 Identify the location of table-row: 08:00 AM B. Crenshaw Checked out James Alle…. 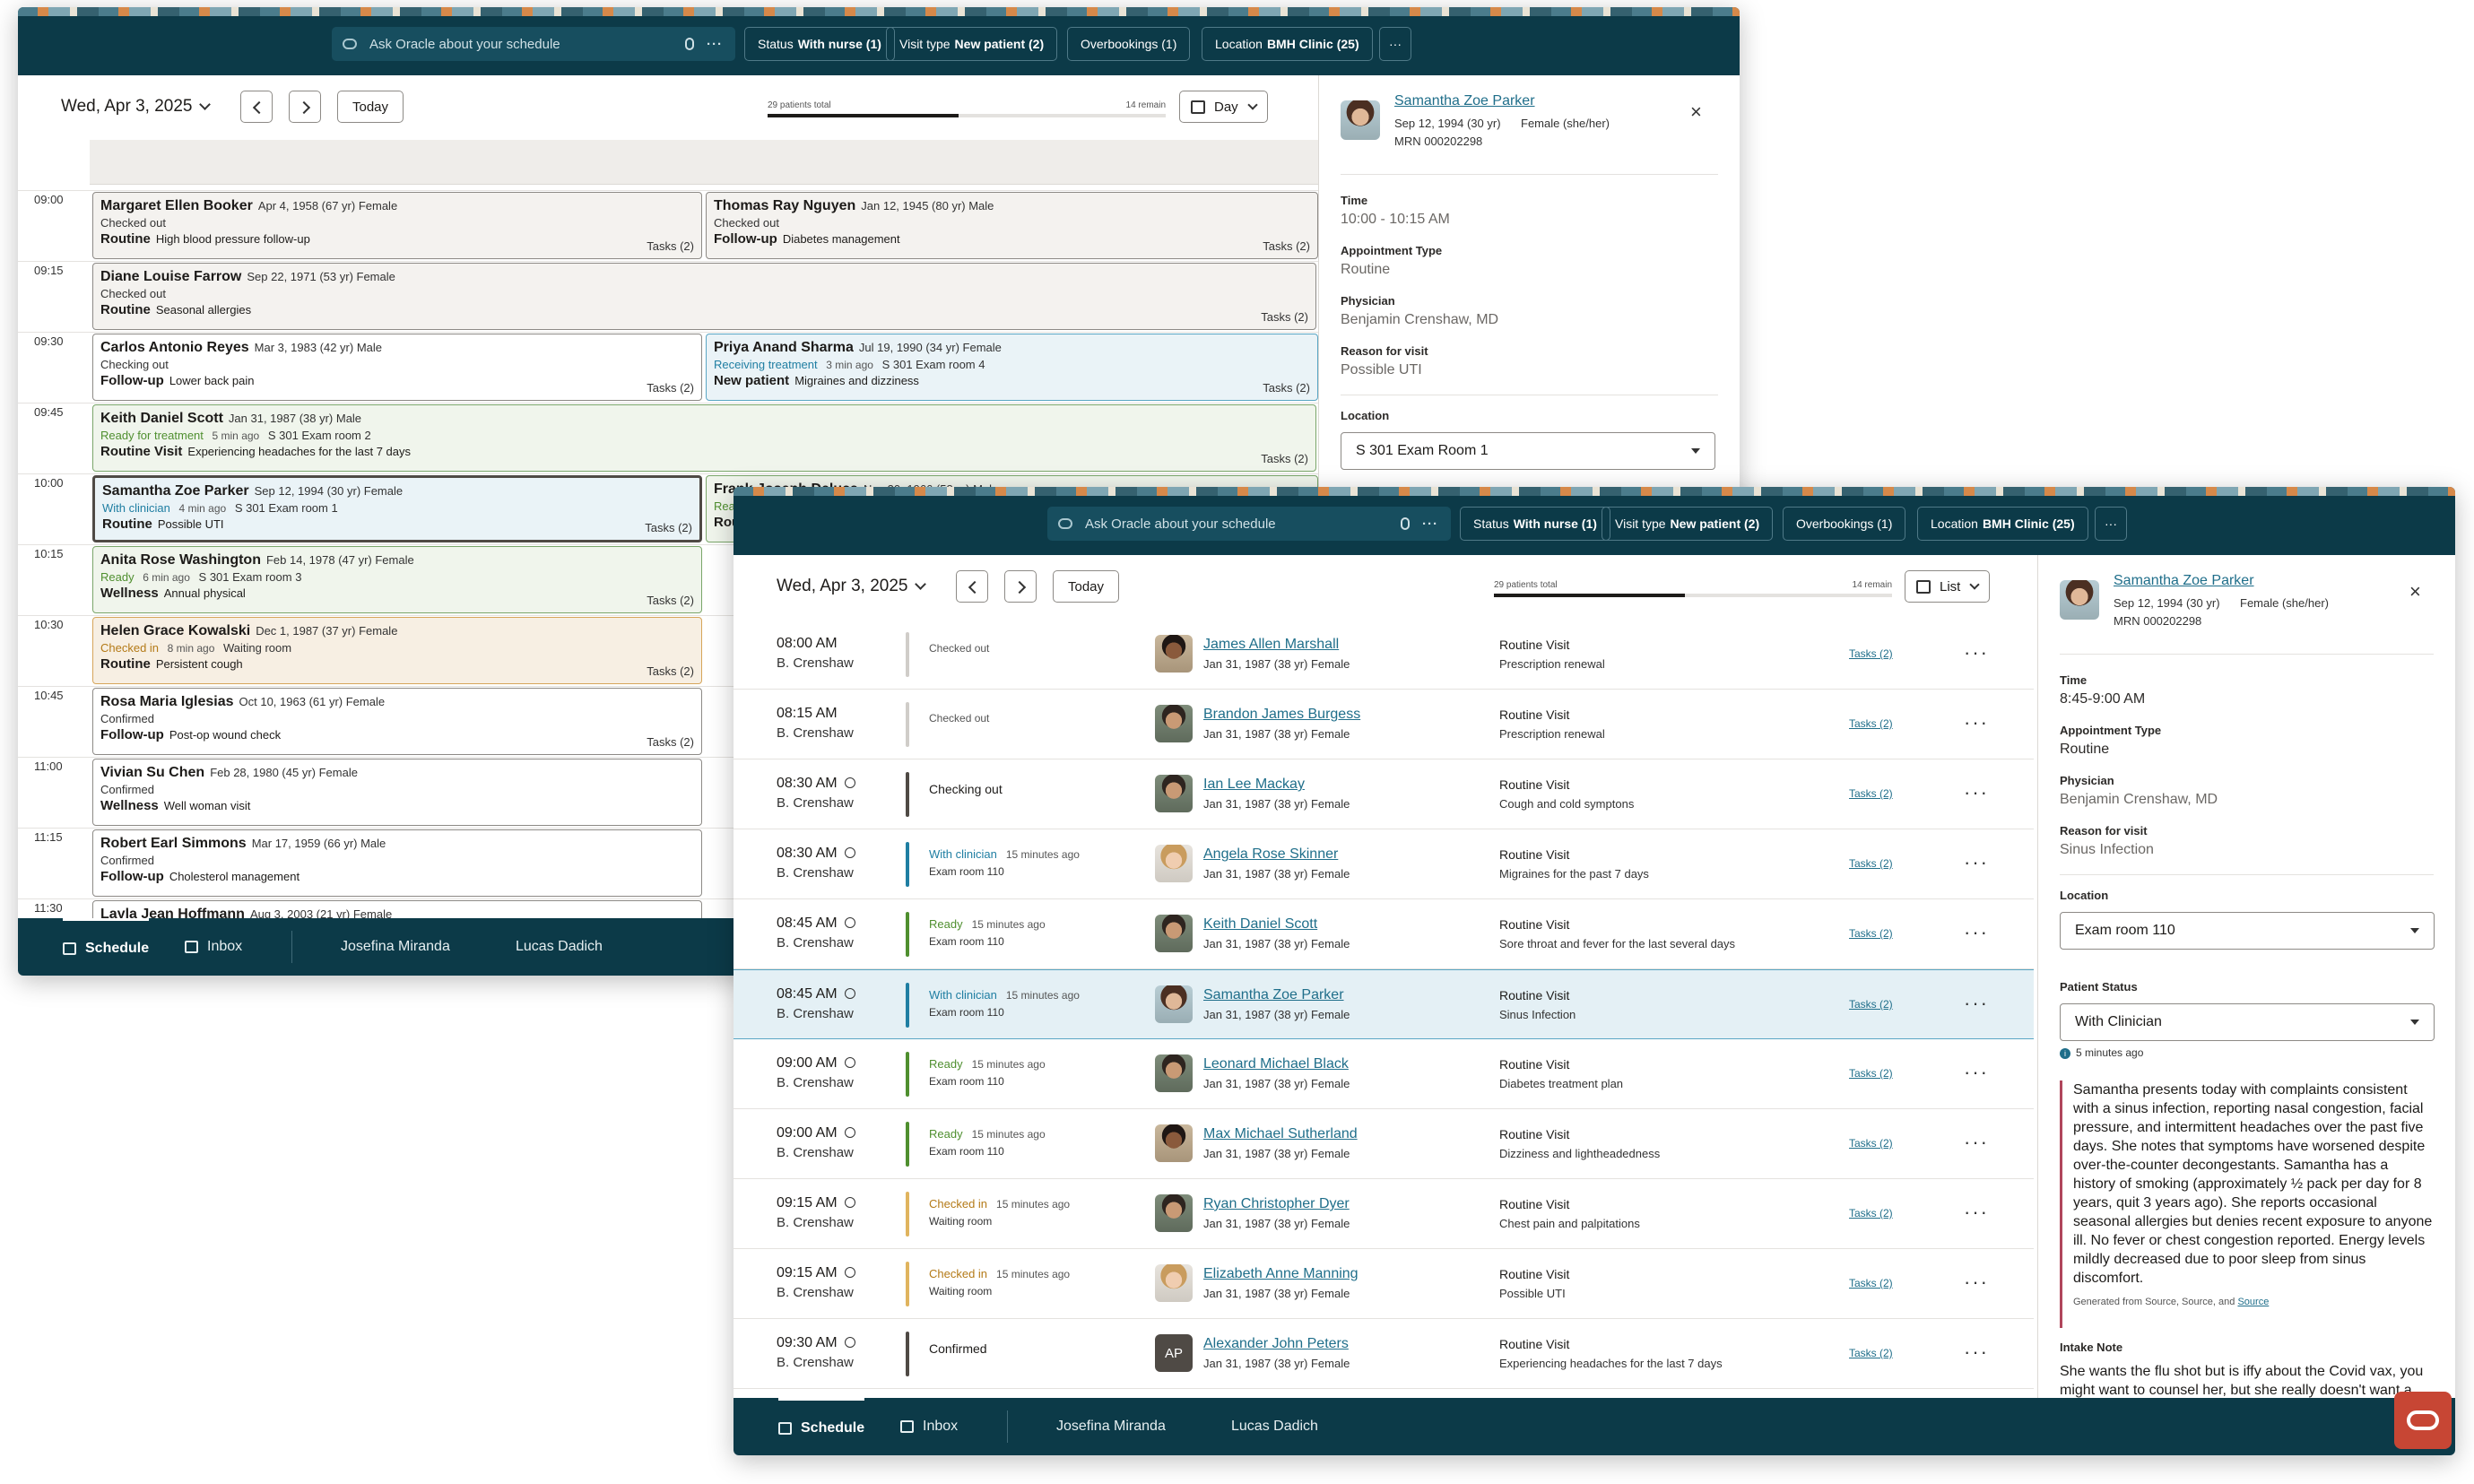
(1384, 655).